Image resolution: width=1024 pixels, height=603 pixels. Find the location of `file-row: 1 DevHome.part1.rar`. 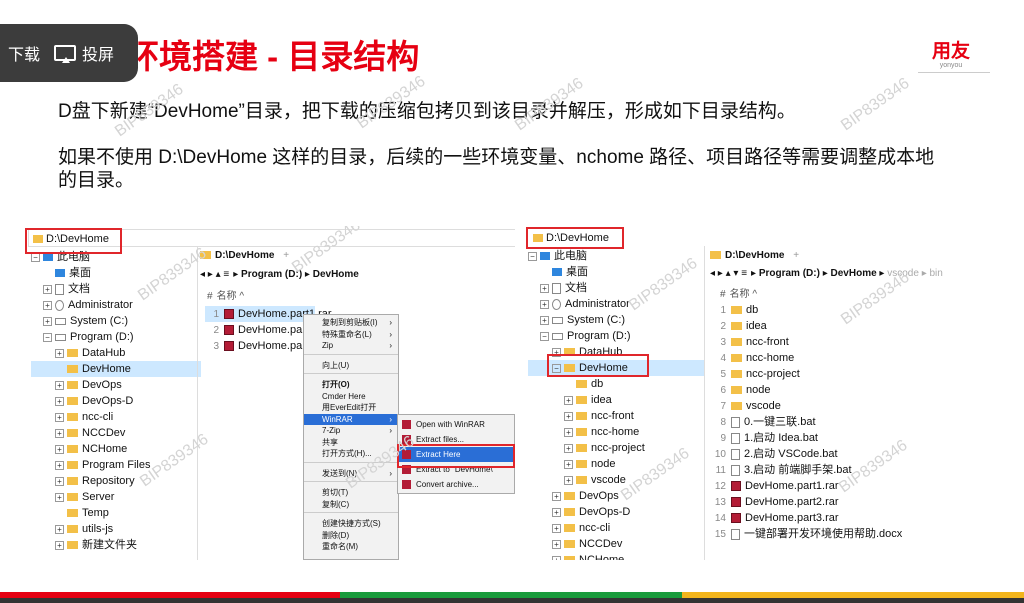

file-row: 1 DevHome.part1.rar is located at coordinates (268, 314).